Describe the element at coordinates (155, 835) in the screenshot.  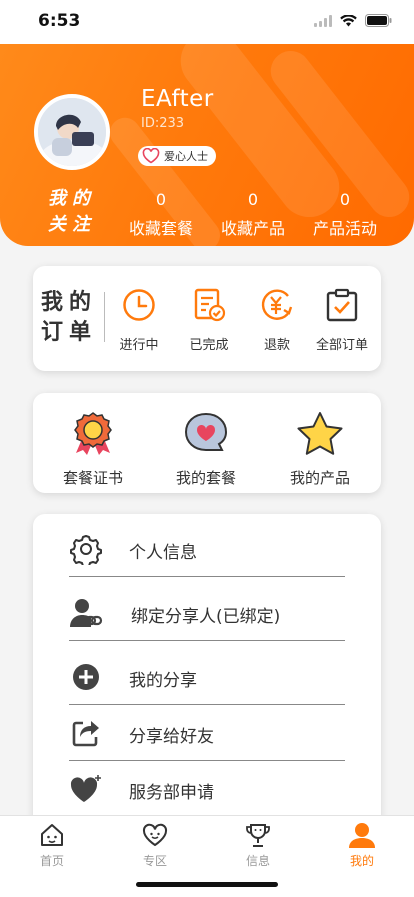
I see `heart-face-icon` at that location.